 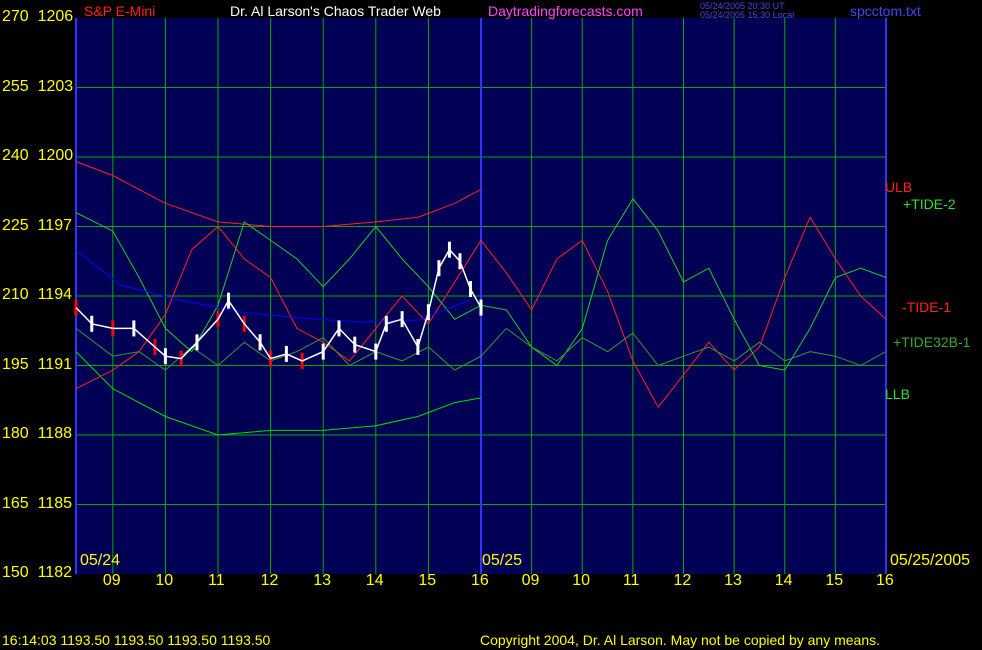 What do you see at coordinates (926, 307) in the screenshot?
I see `annotation-tide-1: -TIDE-1` at bounding box center [926, 307].